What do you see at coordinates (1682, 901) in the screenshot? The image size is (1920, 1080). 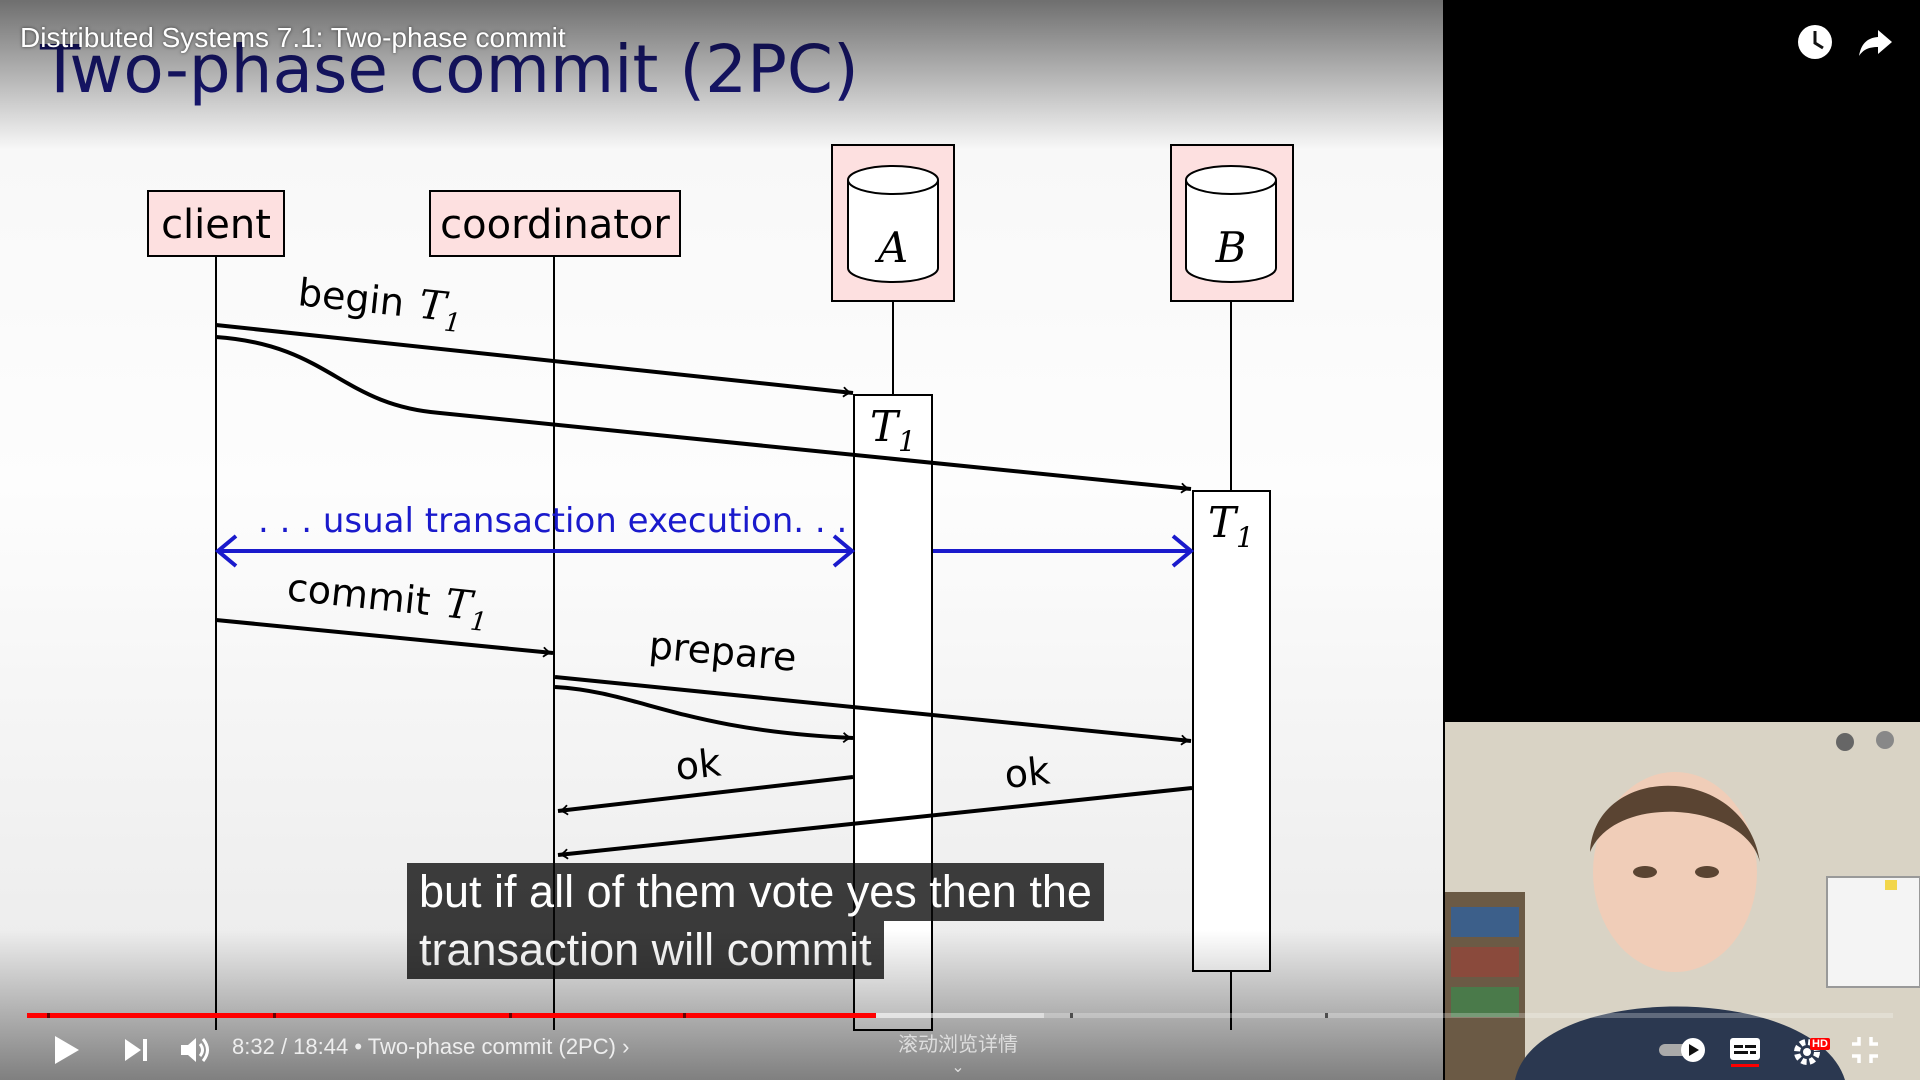 I see `webcam-overlay` at bounding box center [1682, 901].